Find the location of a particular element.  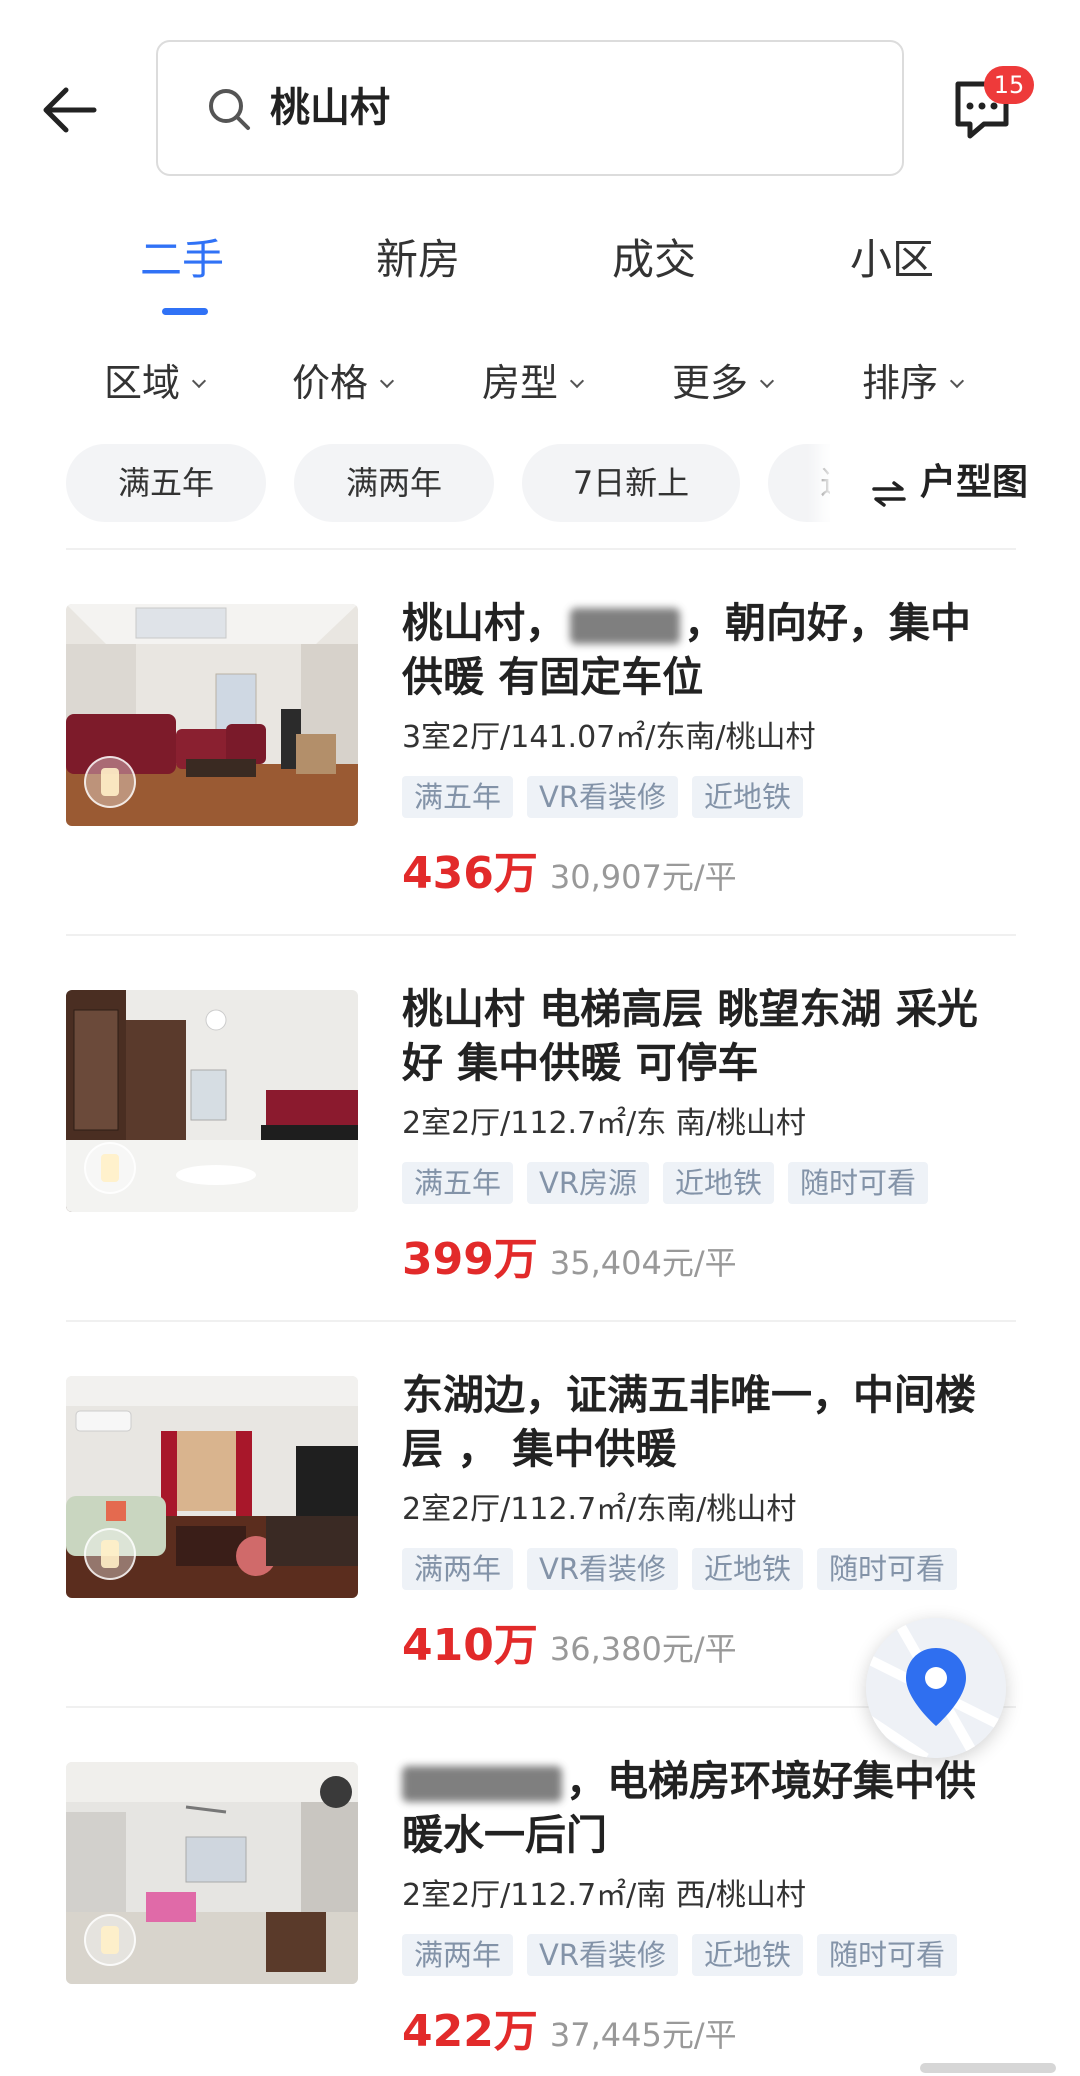

listing-price: 399万 35,404元/平 is located at coordinates (569, 1264).